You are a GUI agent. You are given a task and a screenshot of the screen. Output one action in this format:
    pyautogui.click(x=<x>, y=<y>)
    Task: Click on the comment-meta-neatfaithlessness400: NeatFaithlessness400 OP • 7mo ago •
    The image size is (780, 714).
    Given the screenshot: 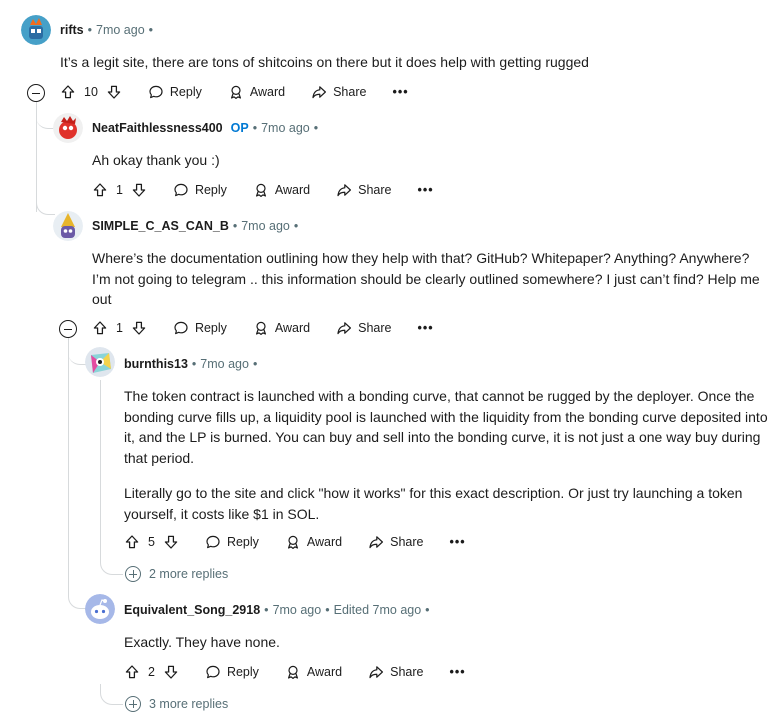 What is the action you would take?
    pyautogui.click(x=205, y=128)
    